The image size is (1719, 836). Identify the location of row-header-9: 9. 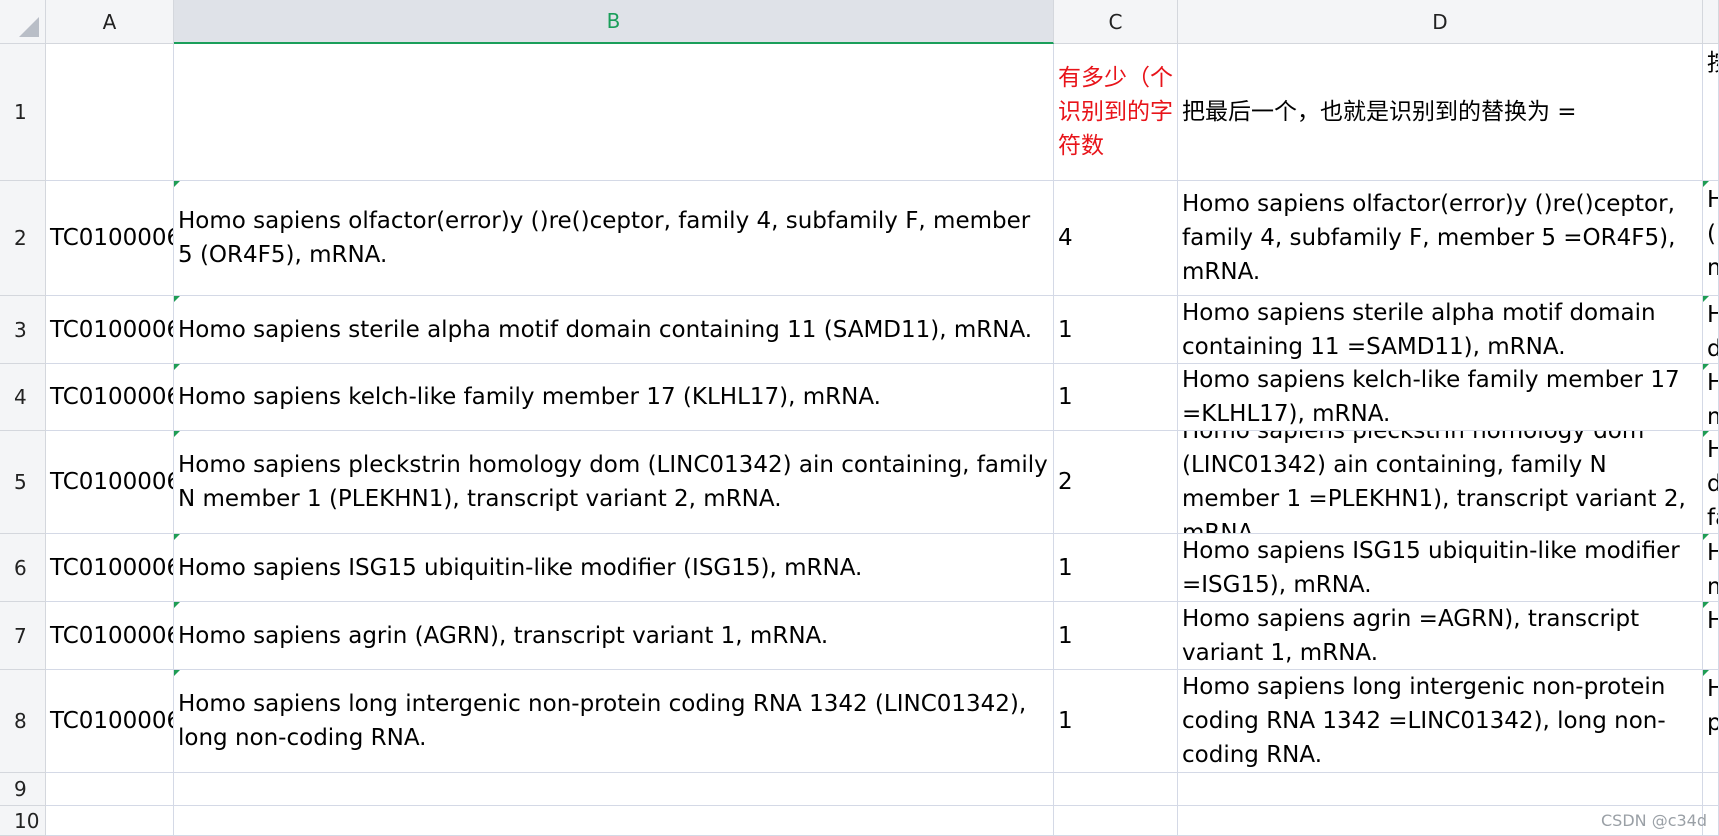
(23, 789).